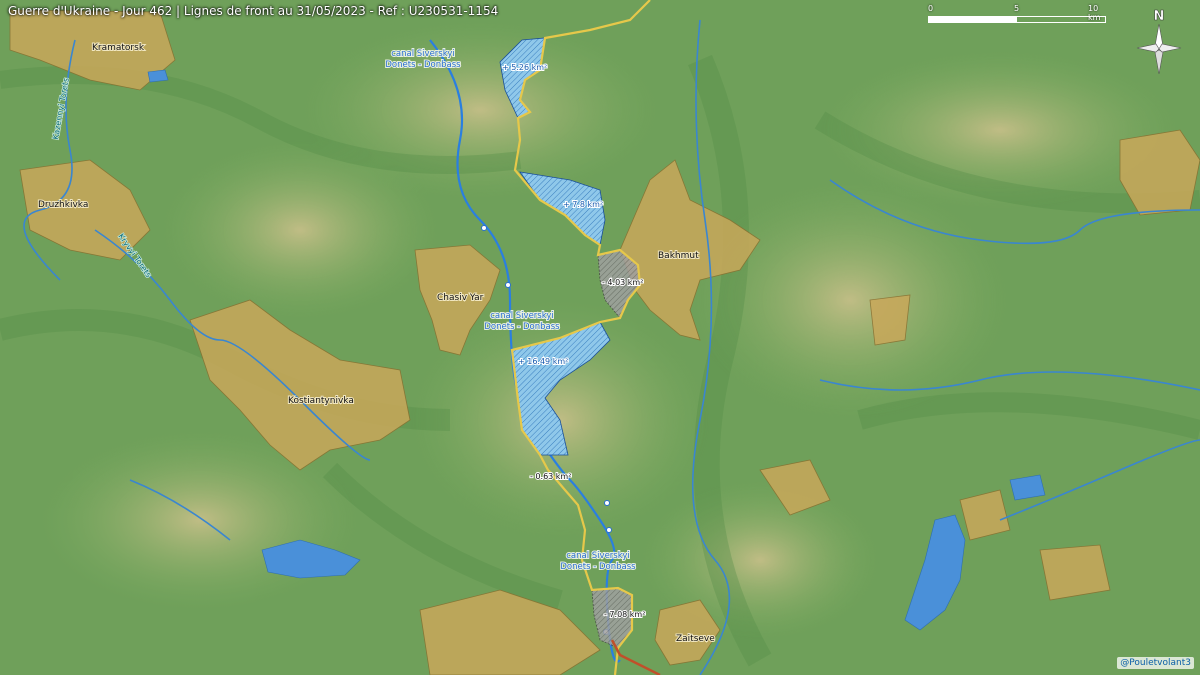 This screenshot has height=675, width=1200. Describe the element at coordinates (1159, 42) in the screenshot. I see `north-arrow-icon: N` at that location.